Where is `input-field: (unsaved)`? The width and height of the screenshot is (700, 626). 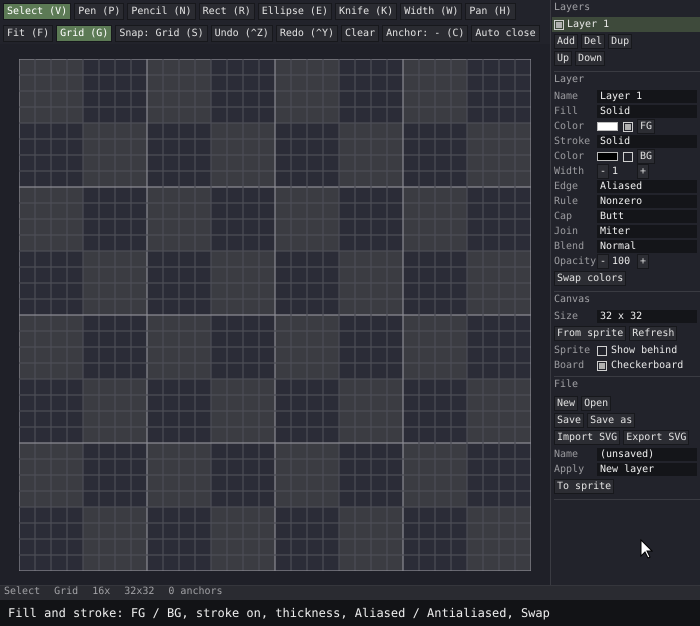
input-field: (unsaved) is located at coordinates (647, 454).